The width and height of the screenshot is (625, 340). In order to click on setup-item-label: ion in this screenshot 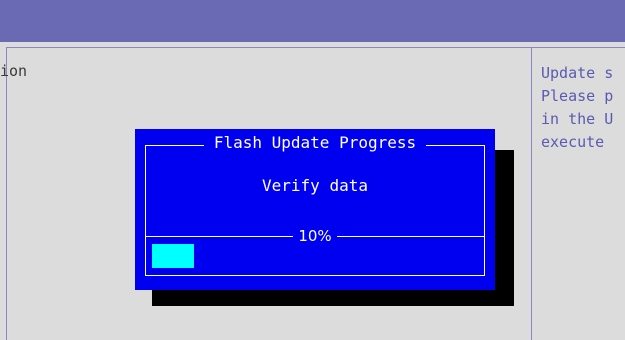, I will do `click(14, 71)`.